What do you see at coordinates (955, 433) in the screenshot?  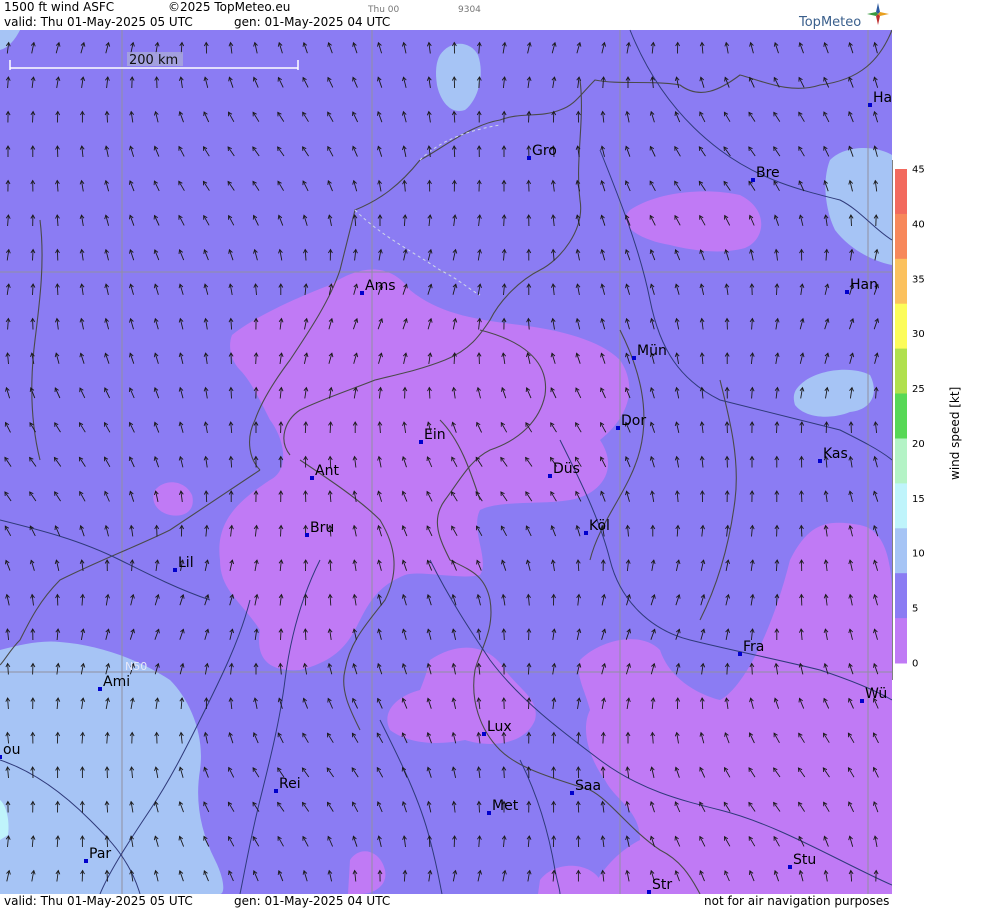 I see `legend-title: wind speed [kt]` at bounding box center [955, 433].